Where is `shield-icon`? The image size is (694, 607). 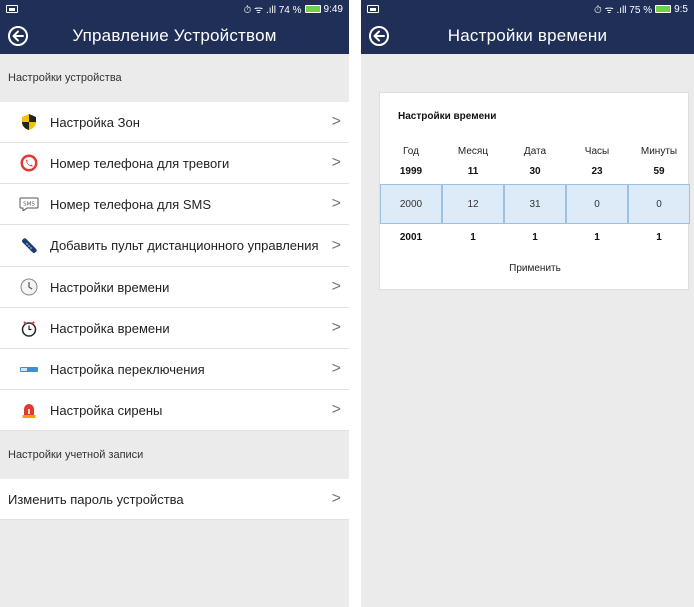 shield-icon is located at coordinates (29, 122).